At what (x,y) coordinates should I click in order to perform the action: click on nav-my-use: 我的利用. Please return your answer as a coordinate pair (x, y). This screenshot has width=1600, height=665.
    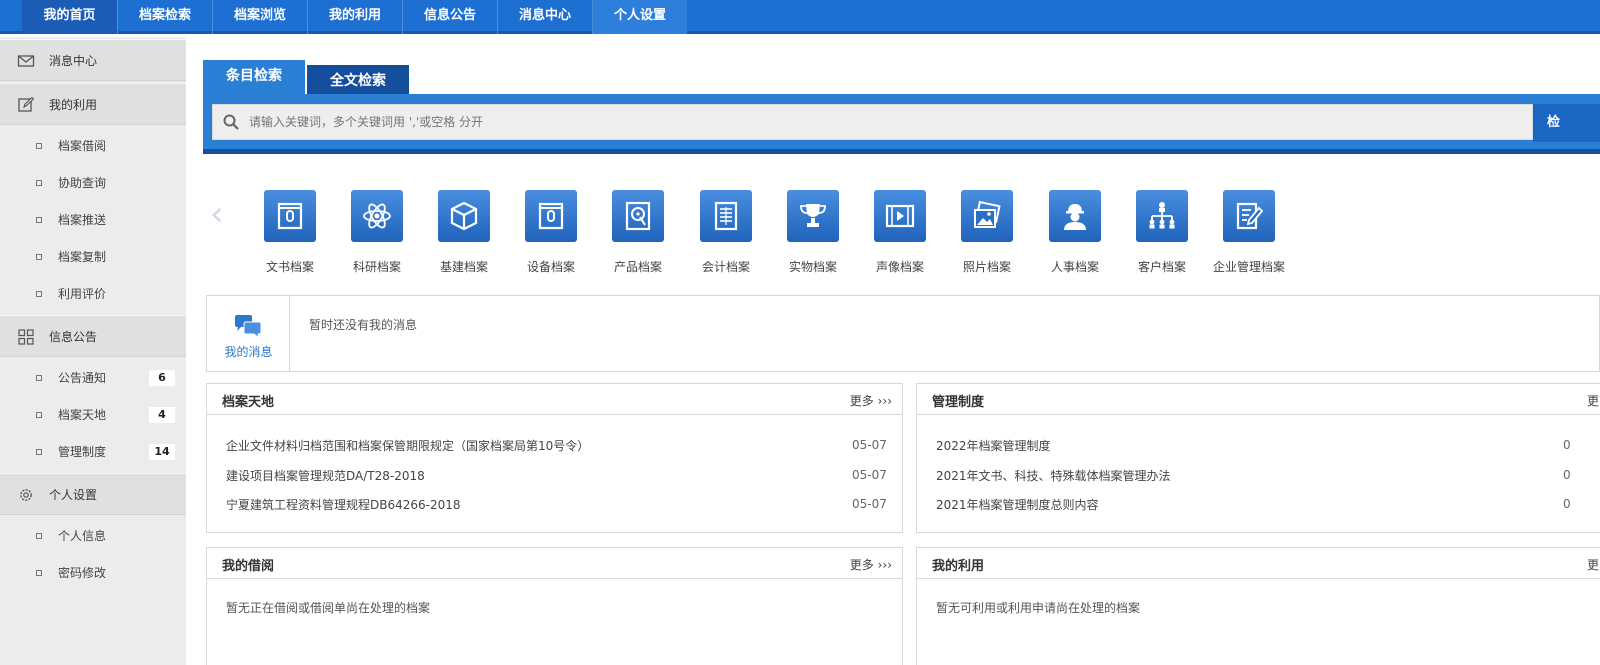
    Looking at the image, I should click on (354, 17).